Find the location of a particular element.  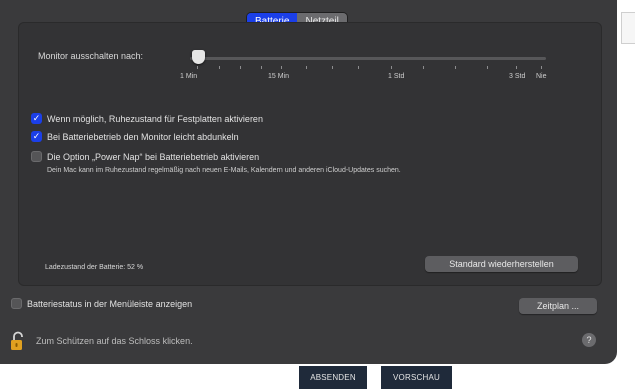

display-off-slider-knob is located at coordinates (198, 57).